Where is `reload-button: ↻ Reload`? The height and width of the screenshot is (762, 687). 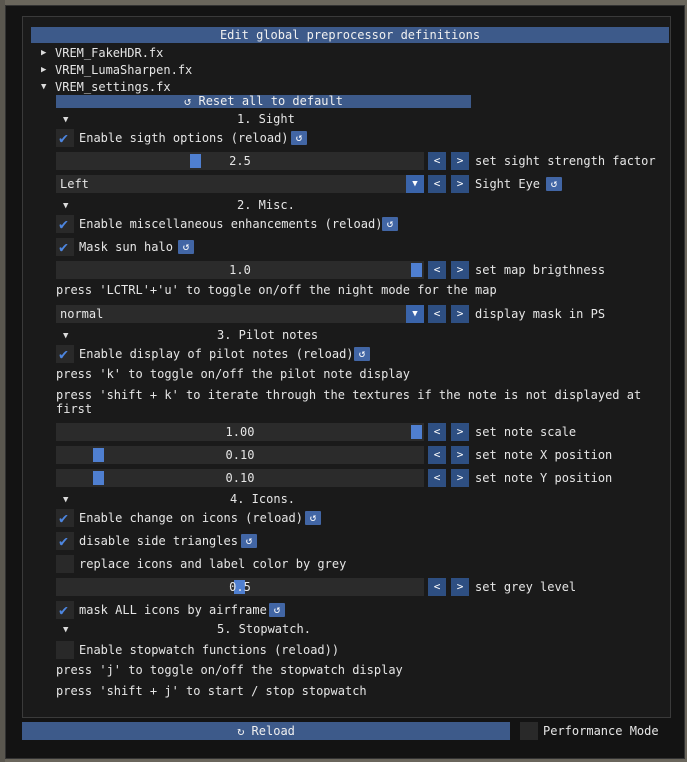 reload-button: ↻ Reload is located at coordinates (266, 731).